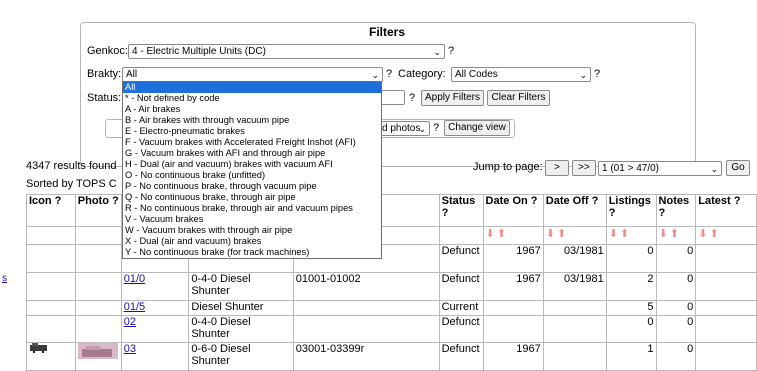 This screenshot has width=757, height=371. I want to click on header-status: Status?, so click(461, 210).